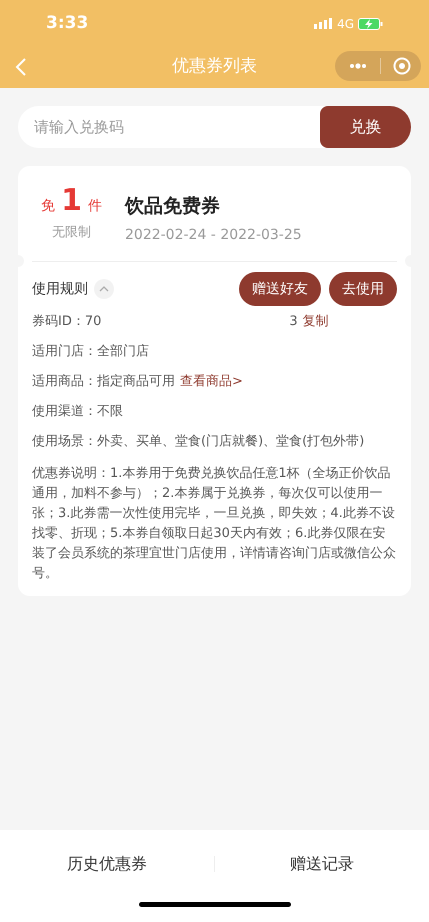  What do you see at coordinates (58, 322) in the screenshot?
I see `detail-label: 券码ID：` at bounding box center [58, 322].